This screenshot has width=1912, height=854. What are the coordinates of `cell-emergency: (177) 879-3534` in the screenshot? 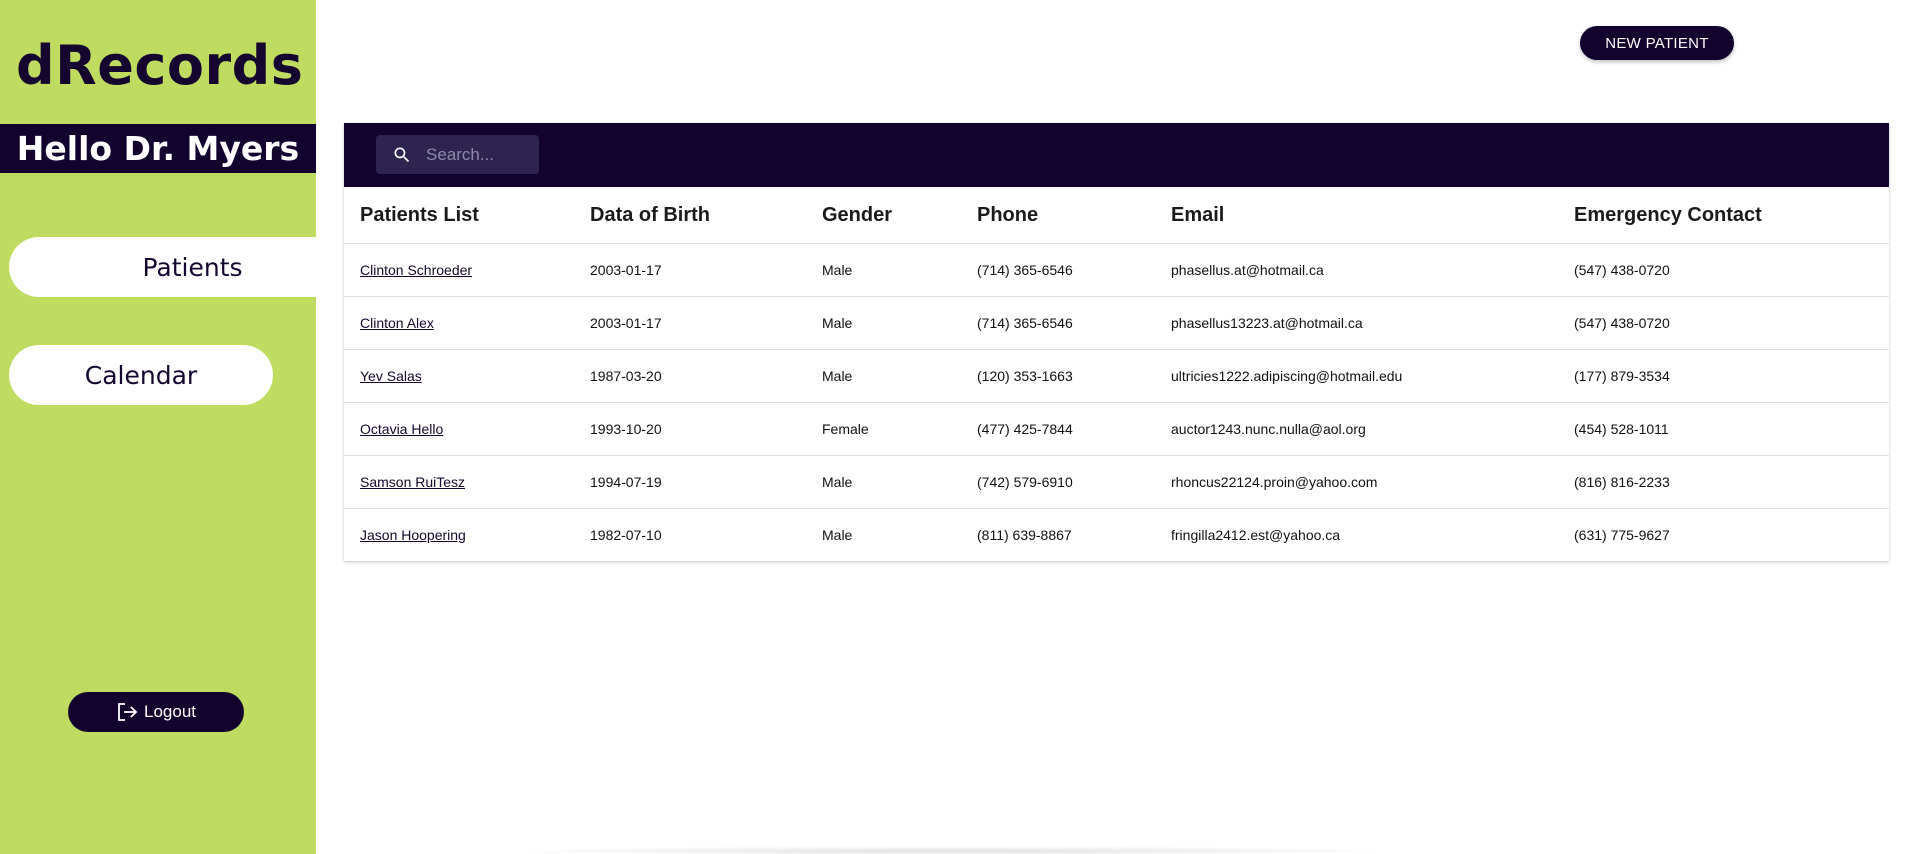 It's located at (1723, 376).